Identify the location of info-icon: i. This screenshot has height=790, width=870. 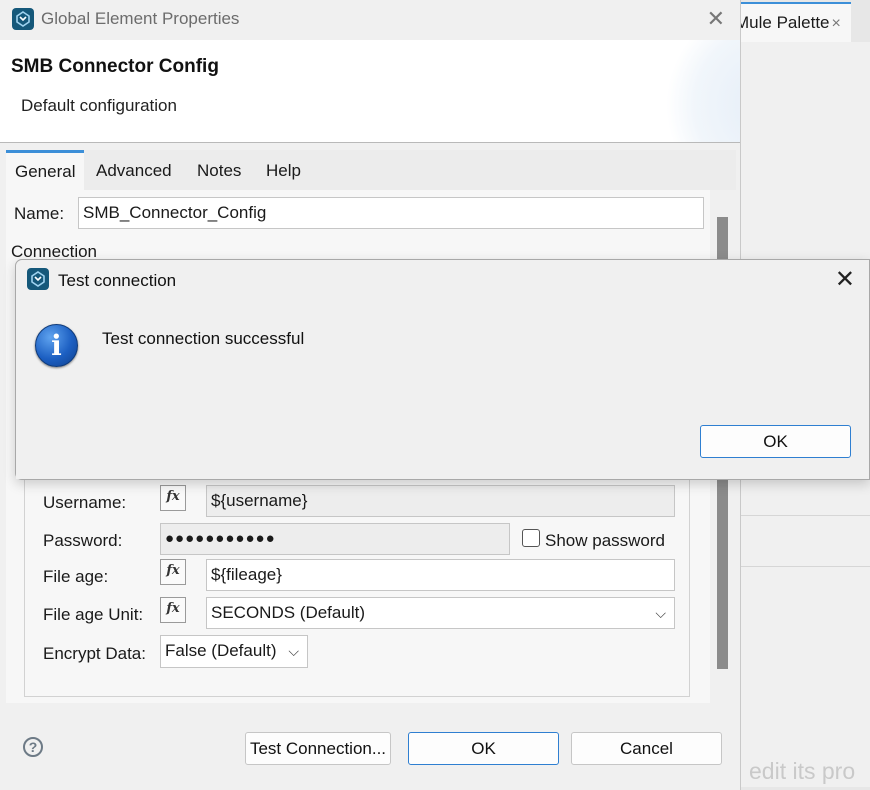
(56, 345).